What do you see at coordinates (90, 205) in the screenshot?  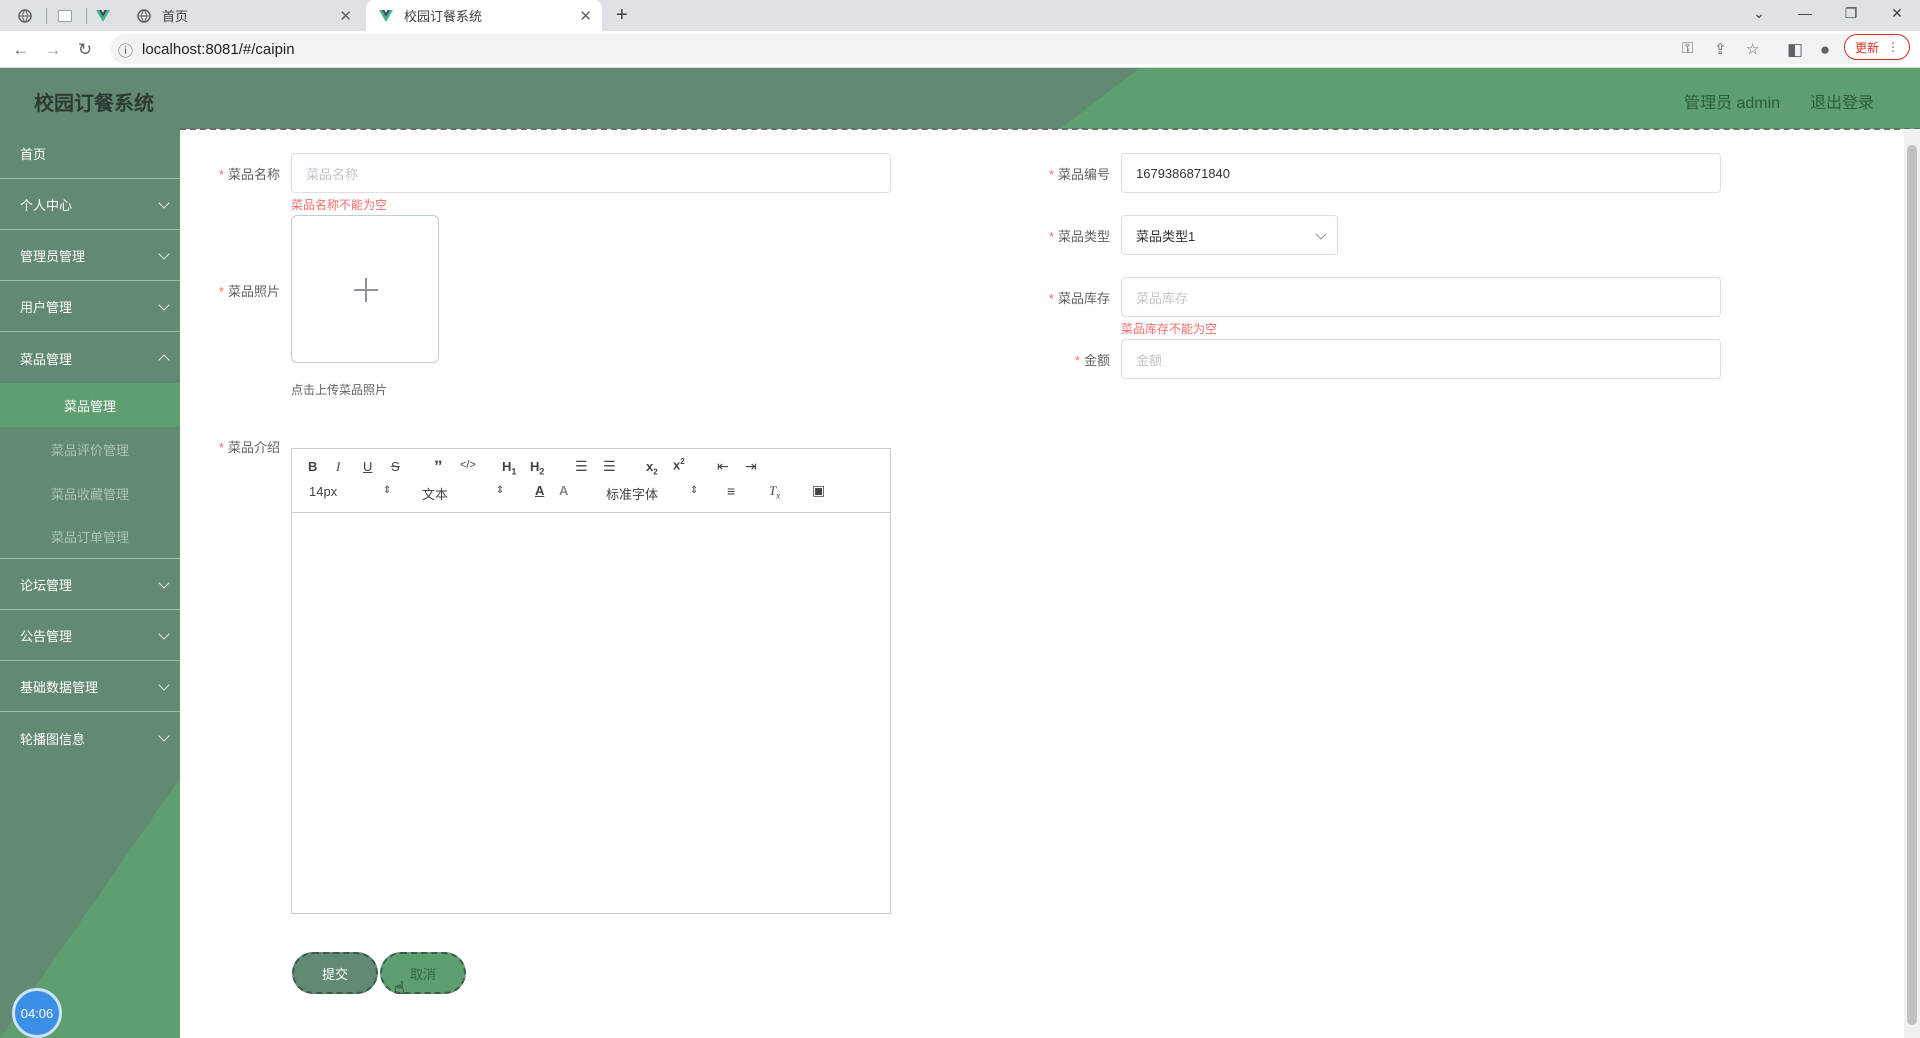 I see `sidebar-item-profile: 个人中心` at bounding box center [90, 205].